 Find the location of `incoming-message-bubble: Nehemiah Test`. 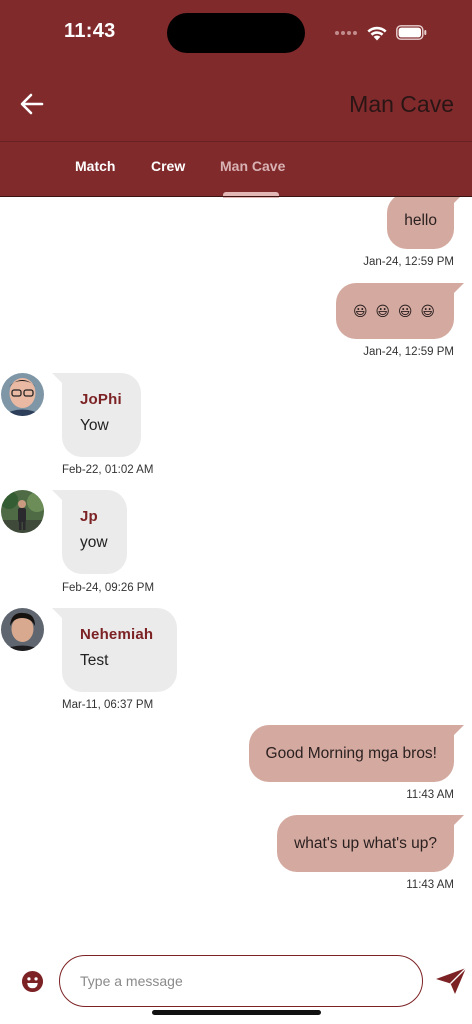

incoming-message-bubble: Nehemiah Test is located at coordinates (114, 650).